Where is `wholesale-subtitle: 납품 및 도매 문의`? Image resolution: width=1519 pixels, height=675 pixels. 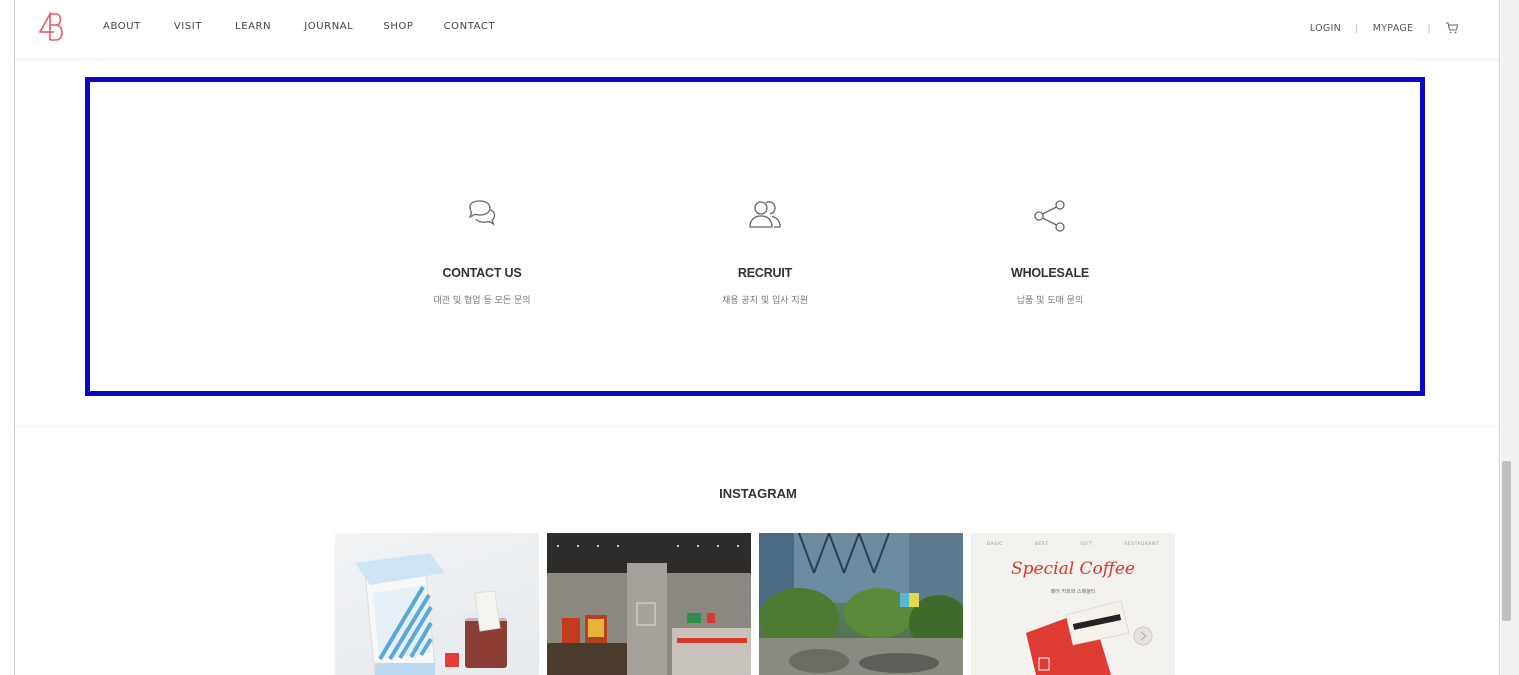
wholesale-subtitle: 납품 및 도매 문의 is located at coordinates (1050, 301).